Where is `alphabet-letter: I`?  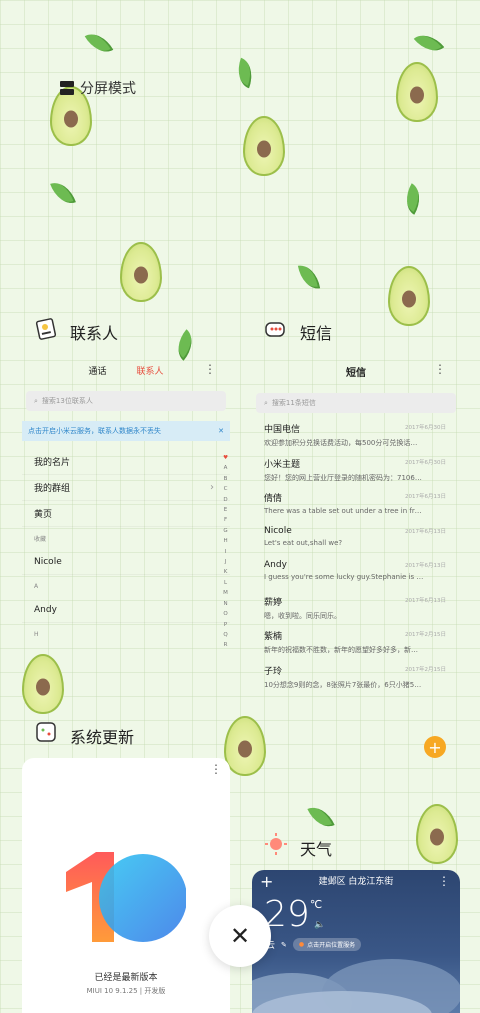
alphabet-letter: I is located at coordinates (225, 552).